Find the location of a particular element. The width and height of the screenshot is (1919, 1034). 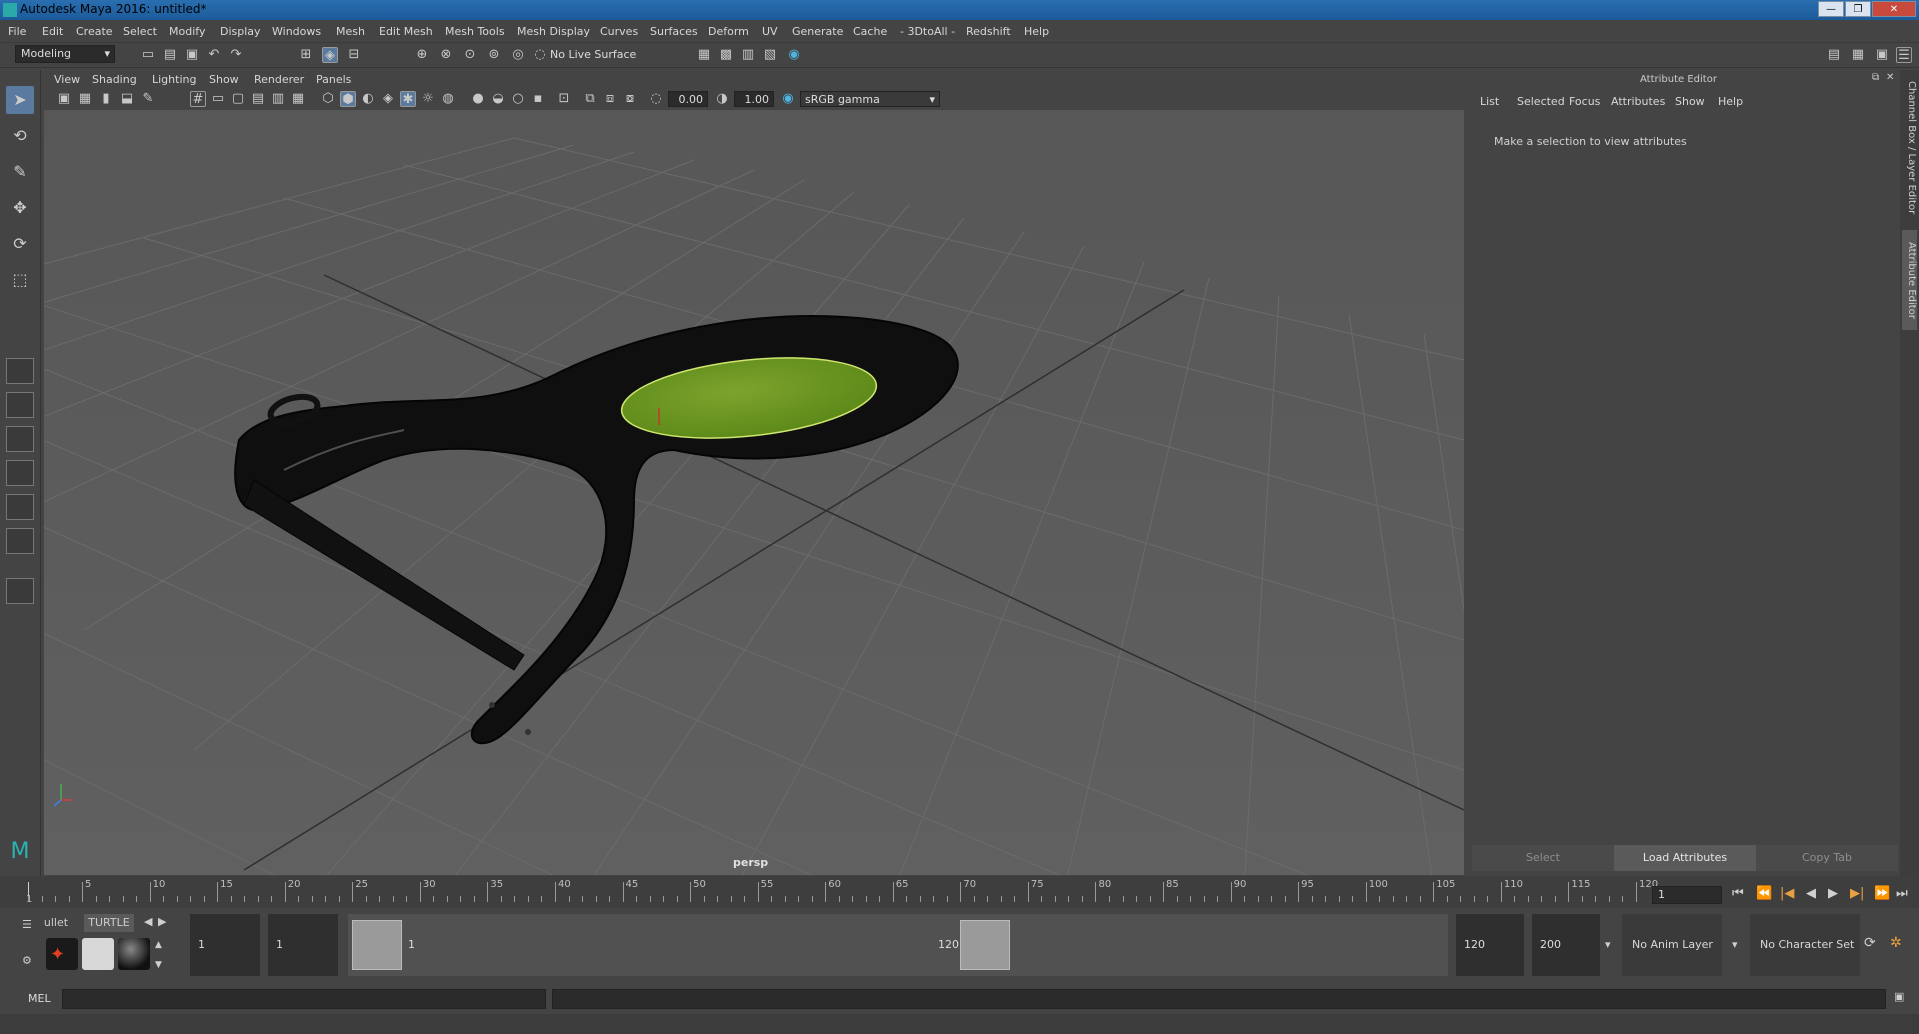

current-frame-field: 1 is located at coordinates (1687, 895).